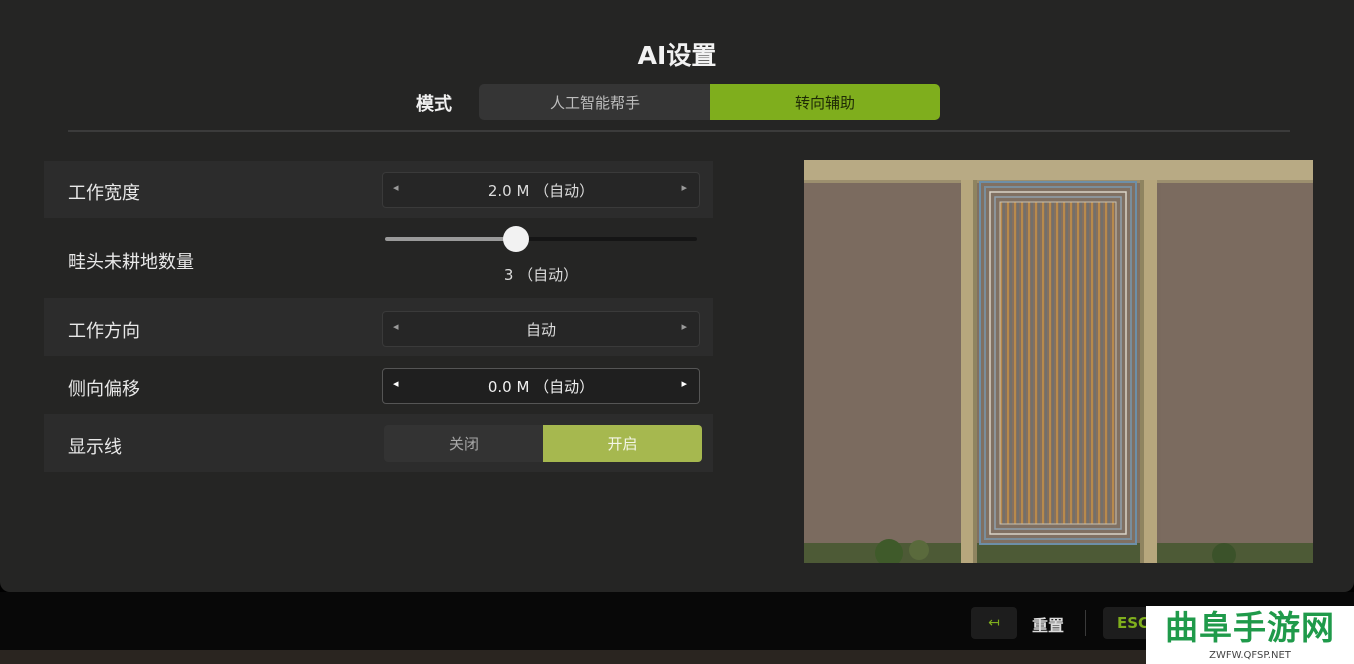 This screenshot has height=664, width=1354. I want to click on work-width-value: 2.0 M （自动）, so click(541, 191).